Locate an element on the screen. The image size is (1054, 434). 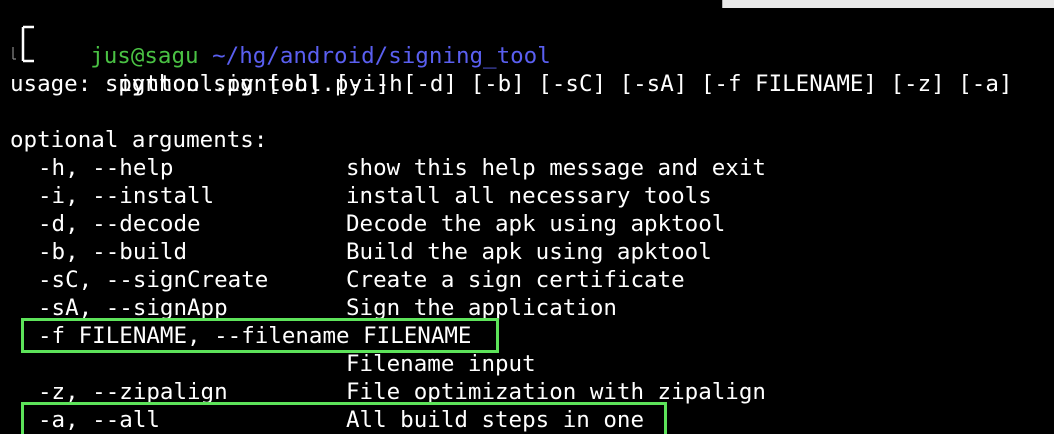
section-header: optional arguments: is located at coordinates (139, 140).